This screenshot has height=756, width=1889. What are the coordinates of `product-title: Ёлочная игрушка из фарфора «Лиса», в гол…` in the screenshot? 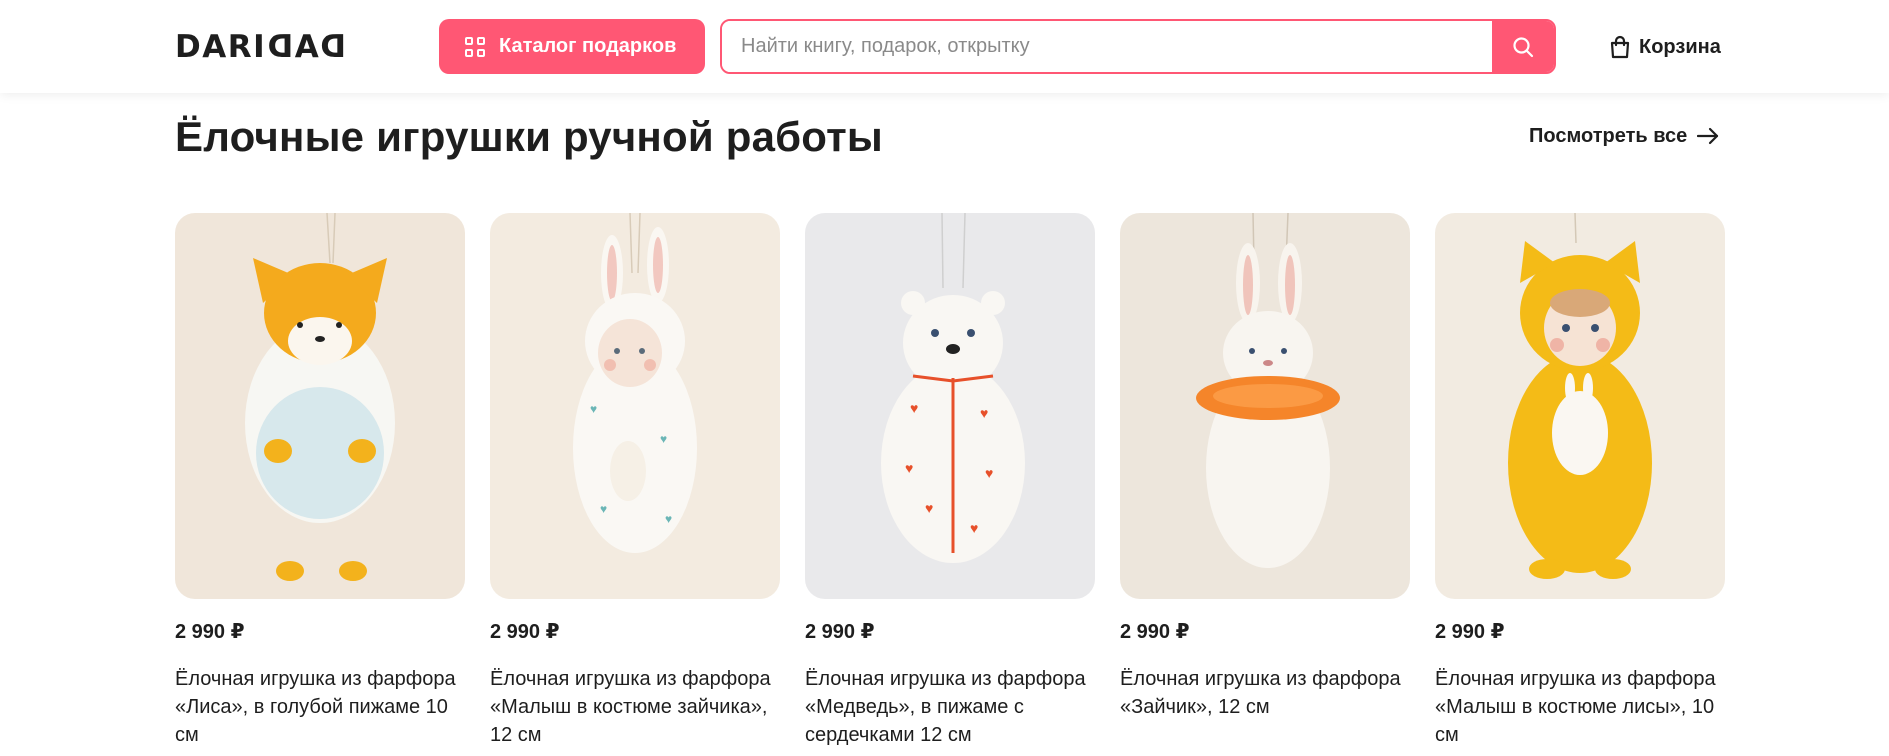 It's located at (320, 707).